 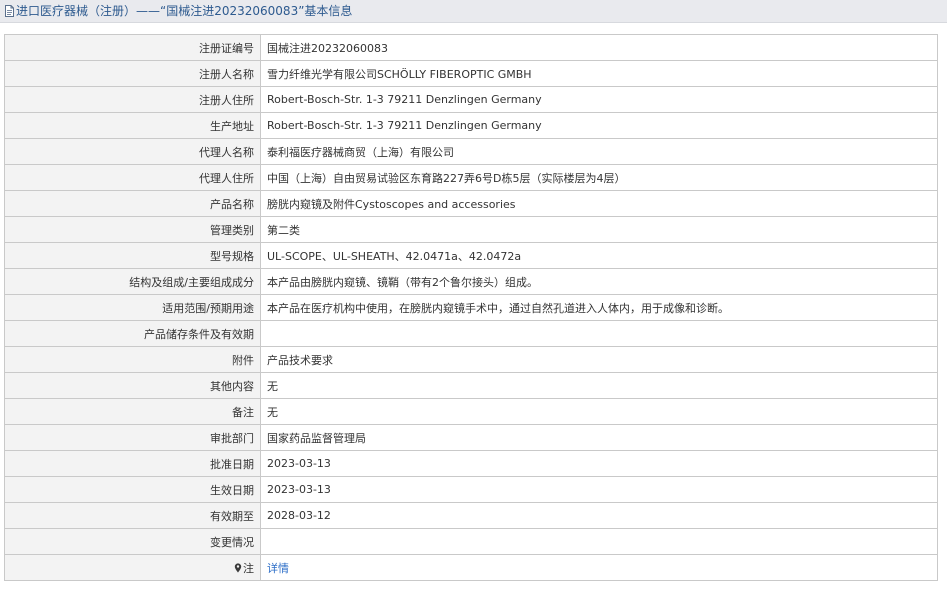 I want to click on row-label: 附件, so click(x=132, y=359).